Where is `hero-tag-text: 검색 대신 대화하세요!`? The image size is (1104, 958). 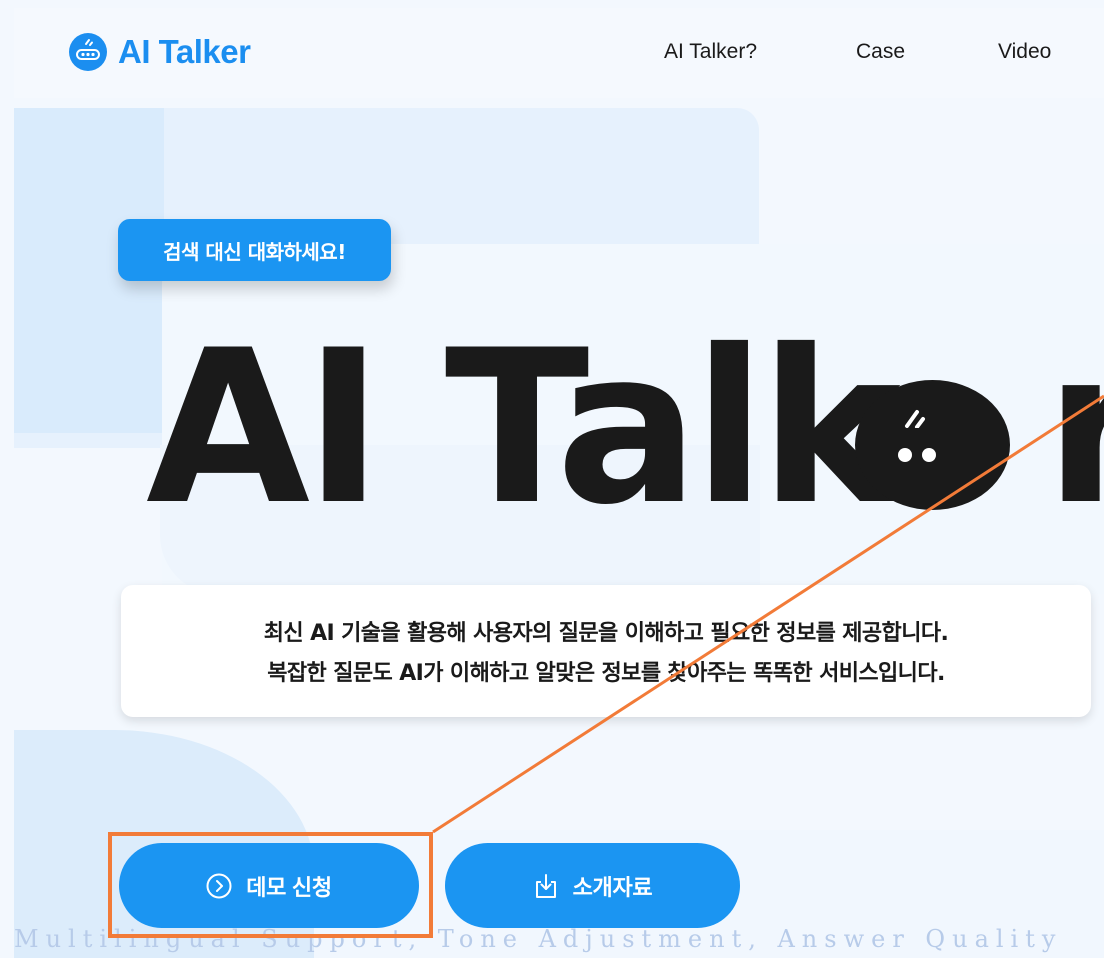 hero-tag-text: 검색 대신 대화하세요! is located at coordinates (254, 251).